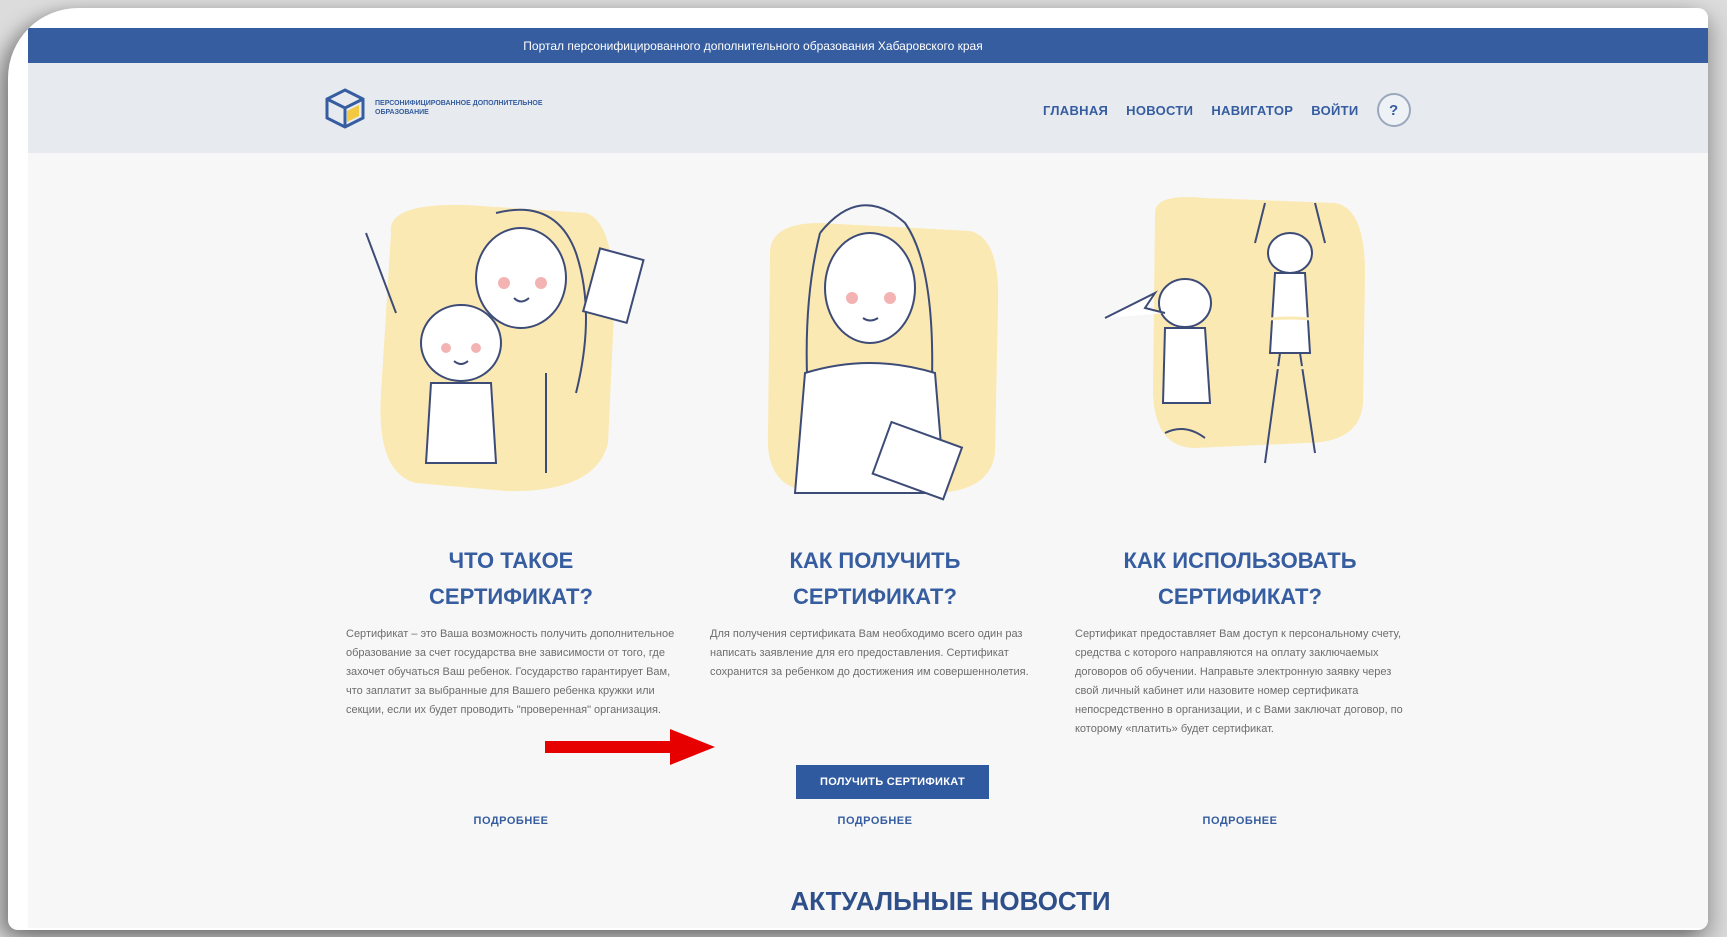 Image resolution: width=1727 pixels, height=937 pixels. Describe the element at coordinates (630, 747) in the screenshot. I see `red-arrow-icon` at that location.